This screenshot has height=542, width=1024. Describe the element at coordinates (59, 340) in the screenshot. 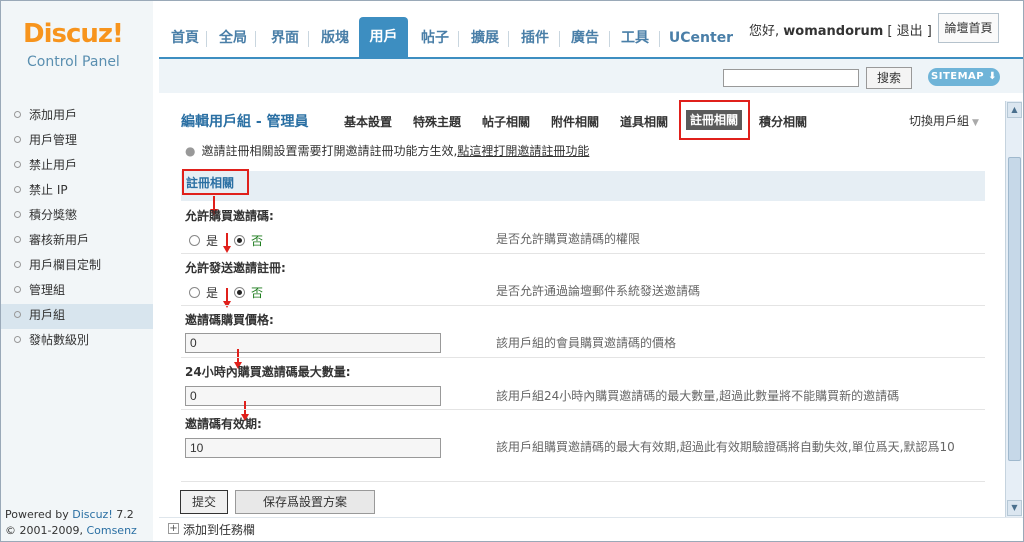

I see `sidebar-item-label: 發帖數級別` at that location.